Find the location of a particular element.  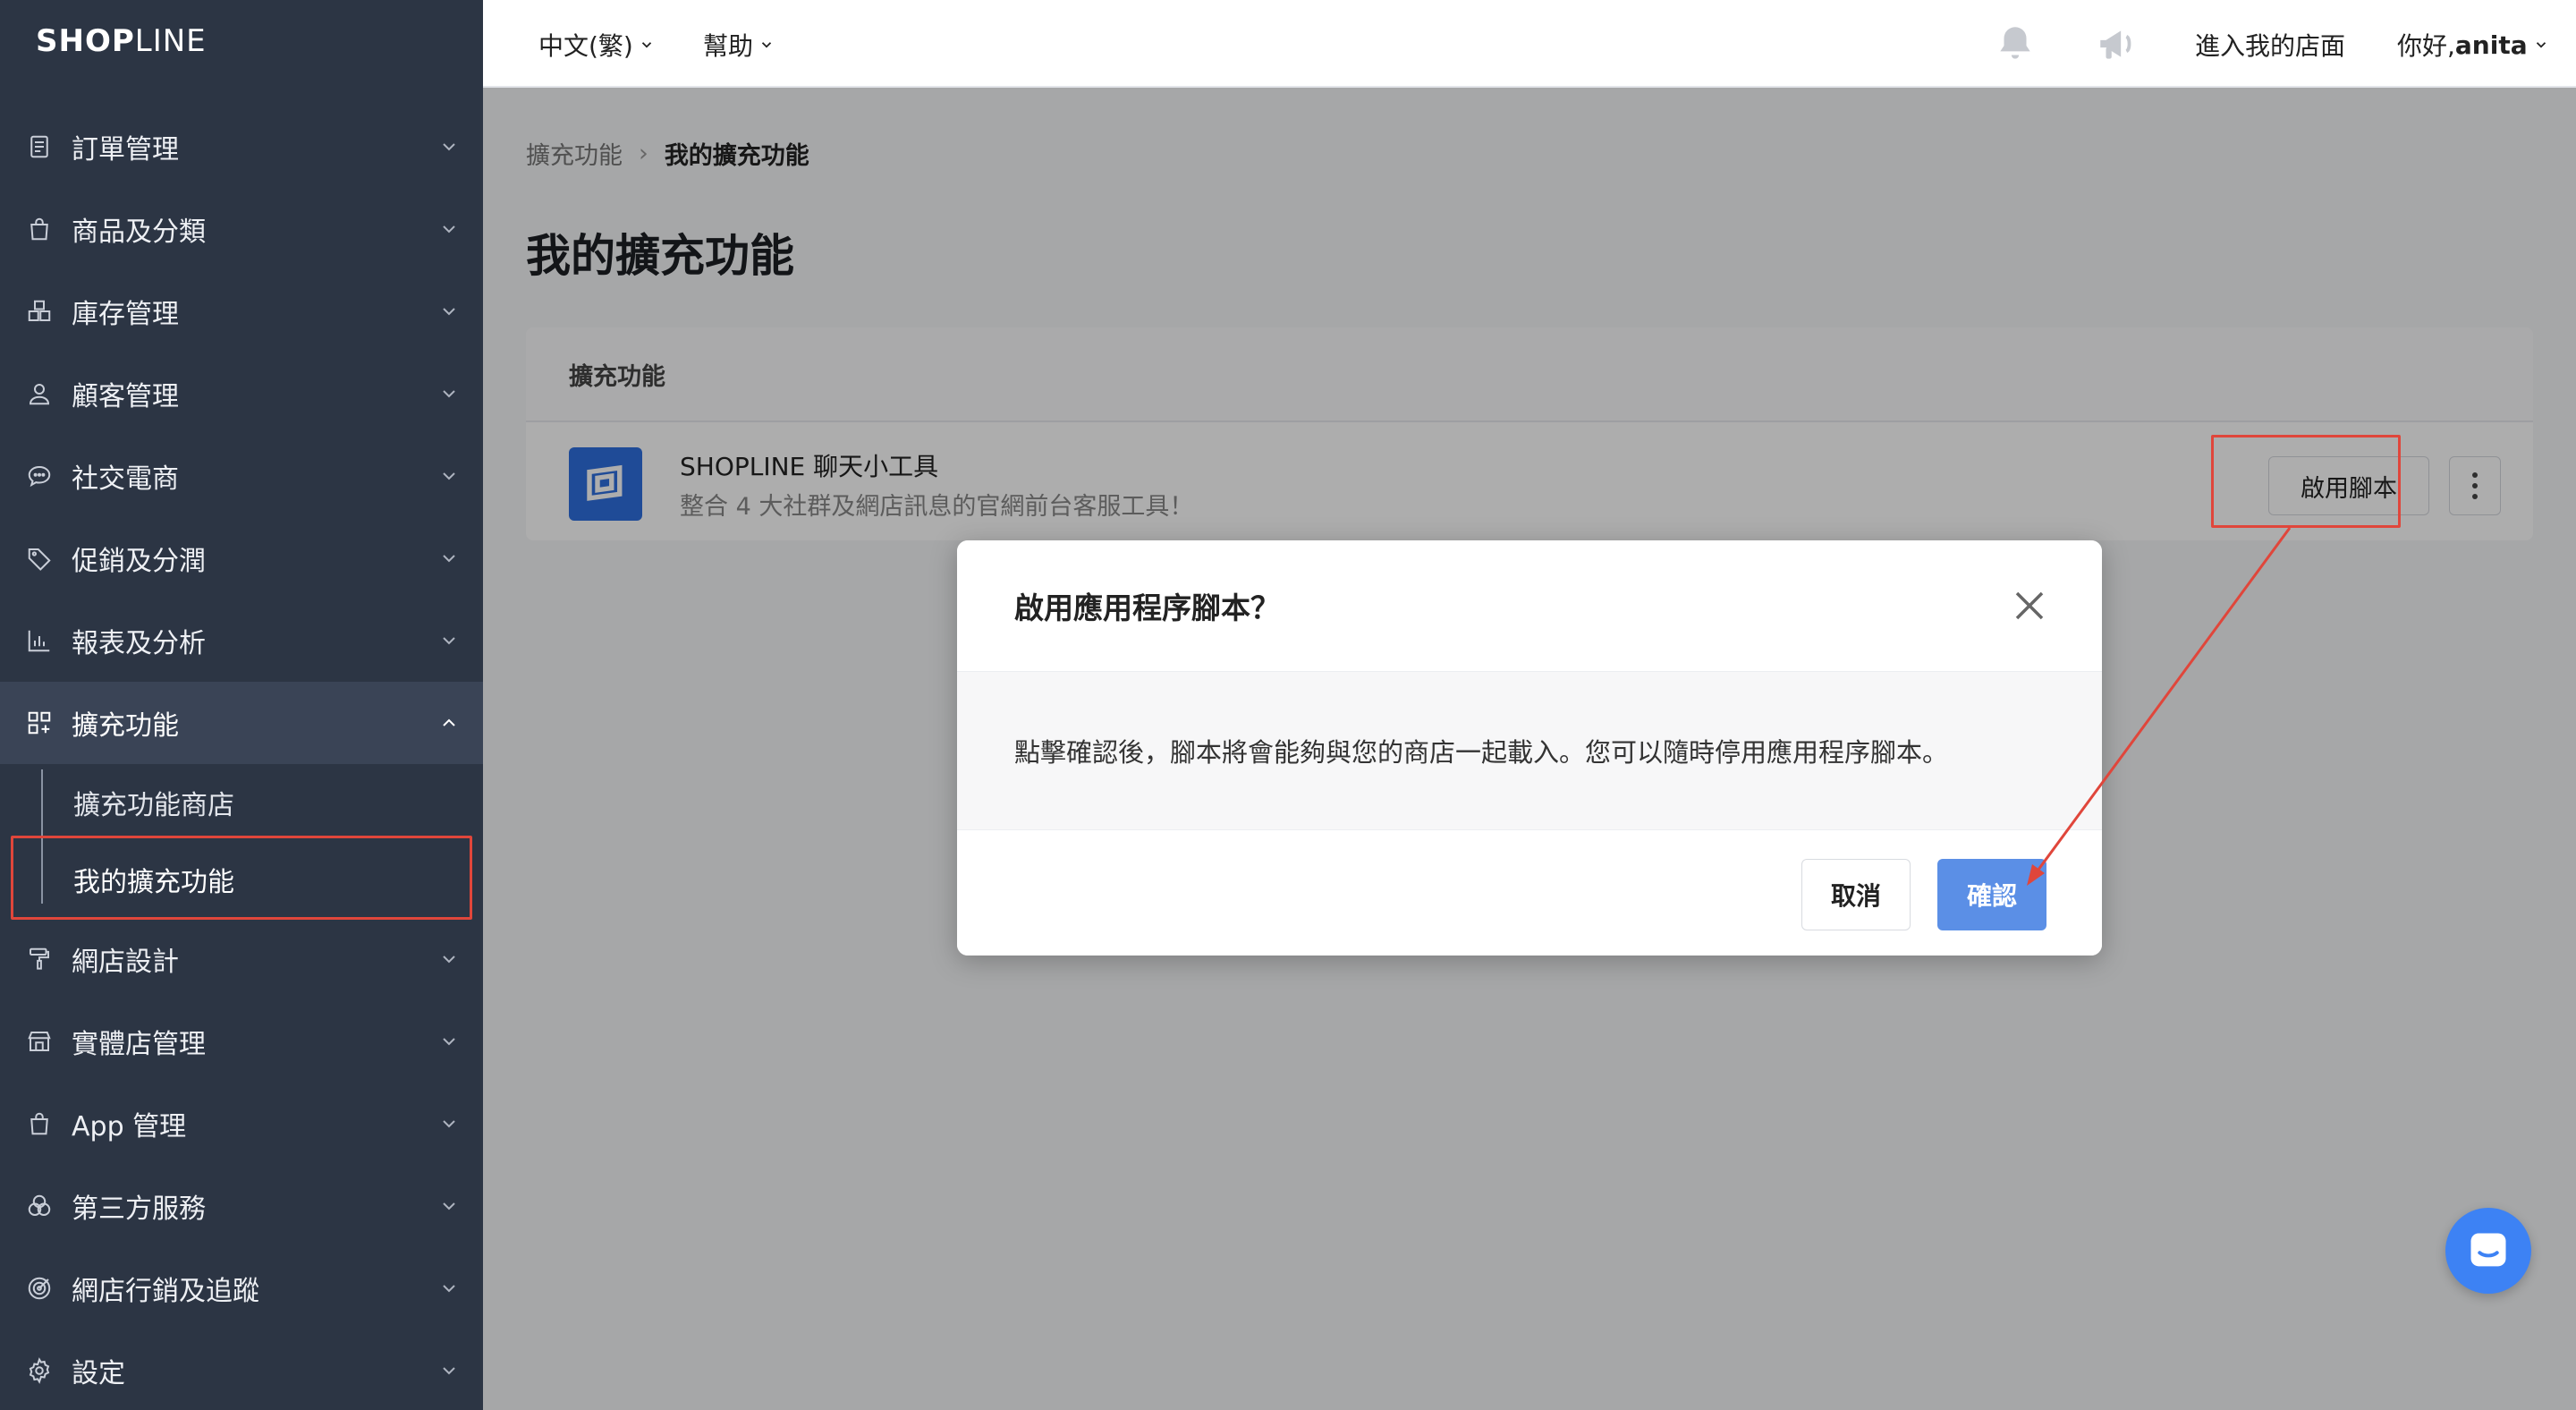

topbar: 中文(繁) 幫助 進入我的店面 你好, anita is located at coordinates (1529, 44).